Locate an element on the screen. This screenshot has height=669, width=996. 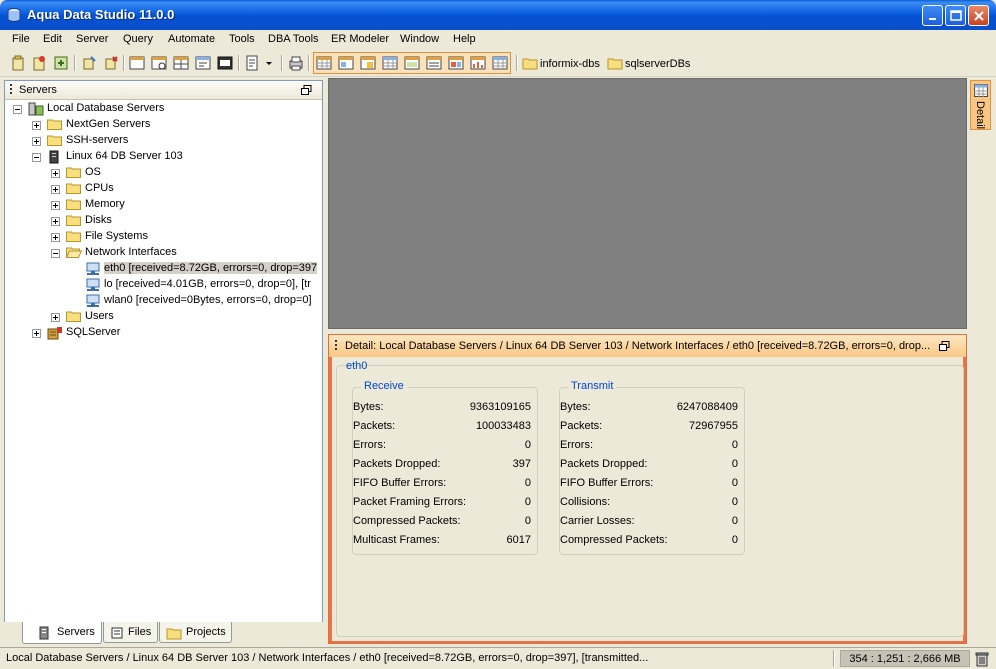
monitor-network-icon is located at coordinates (434, 63).